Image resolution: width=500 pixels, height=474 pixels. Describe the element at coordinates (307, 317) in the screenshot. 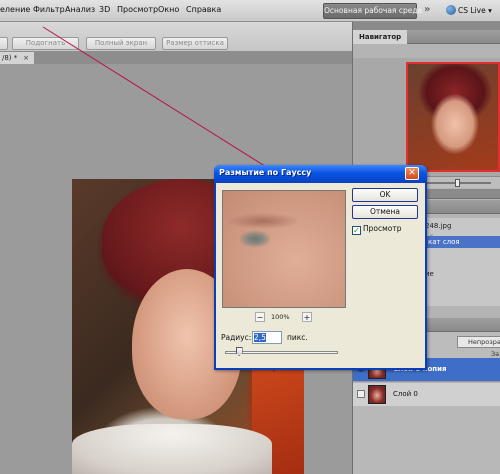

I see `zoom-in-button: +` at that location.